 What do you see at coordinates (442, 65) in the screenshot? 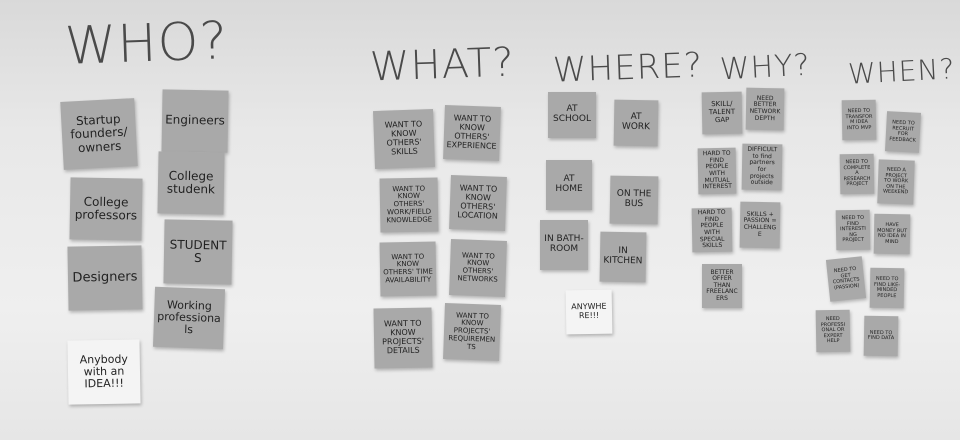
I see `header-what: WHAT?` at bounding box center [442, 65].